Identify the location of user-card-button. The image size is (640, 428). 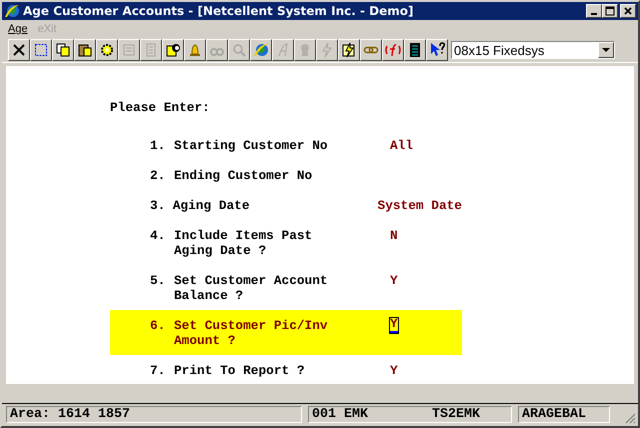
(173, 50).